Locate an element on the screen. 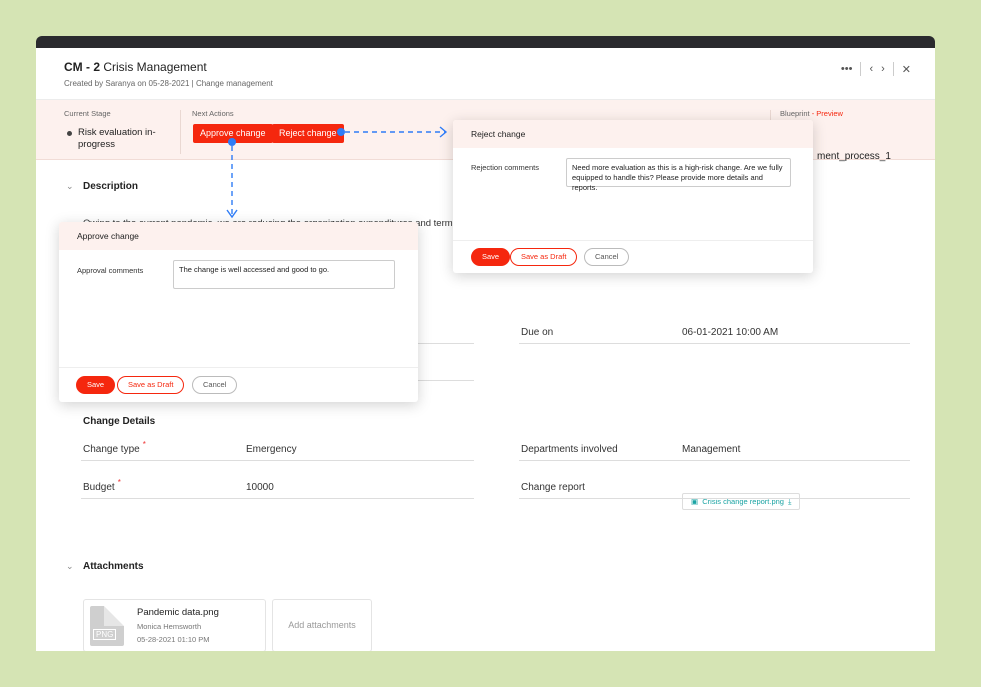 Image resolution: width=981 pixels, height=687 pixels. reject-connector is located at coordinates (392, 132).